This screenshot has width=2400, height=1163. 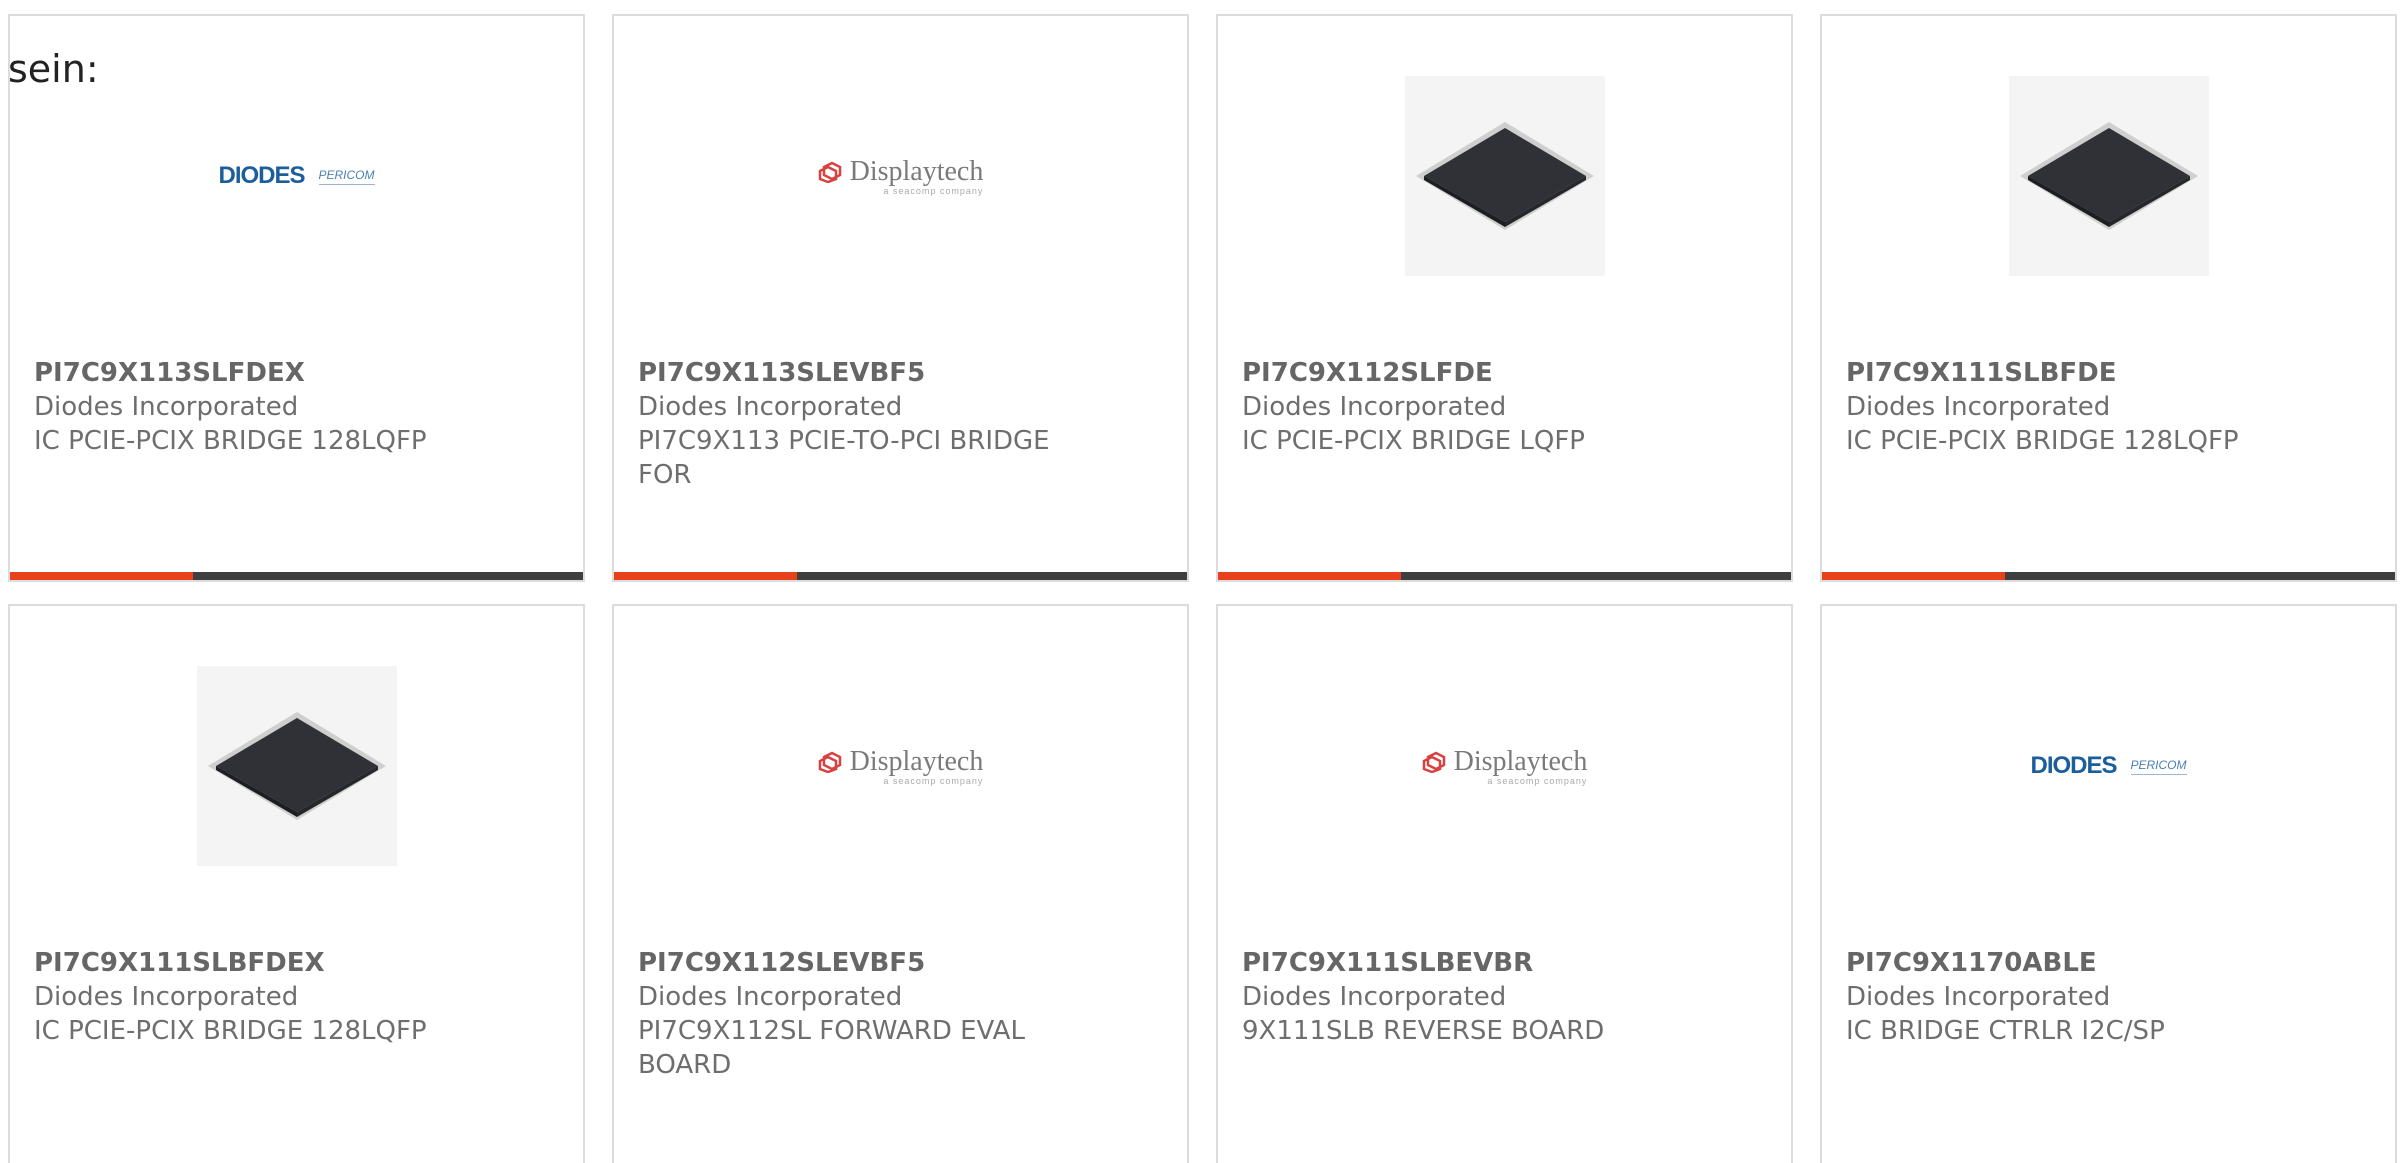 What do you see at coordinates (1413, 441) in the screenshot?
I see `product-description: IC PCIE-PCIX BRIDGE LQFP` at bounding box center [1413, 441].